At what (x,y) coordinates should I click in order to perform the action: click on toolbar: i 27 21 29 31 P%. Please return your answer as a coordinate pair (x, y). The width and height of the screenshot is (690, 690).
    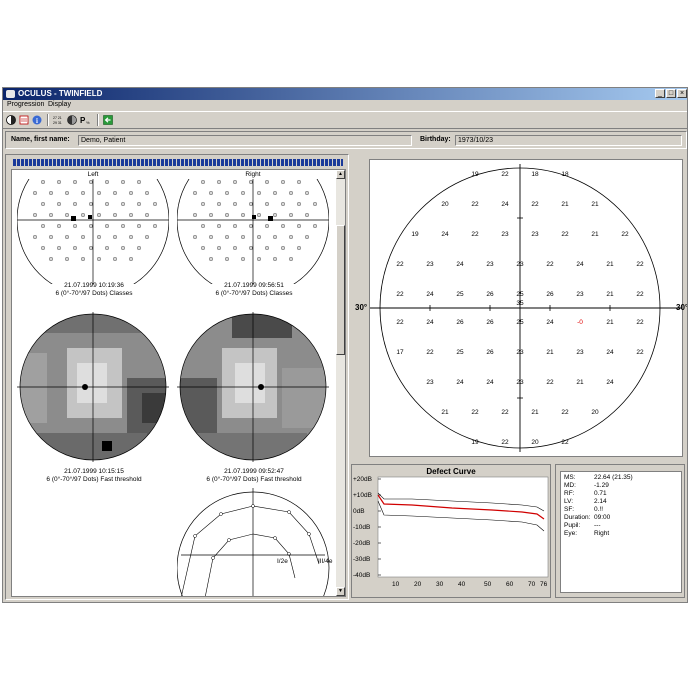
    Looking at the image, I should click on (345, 120).